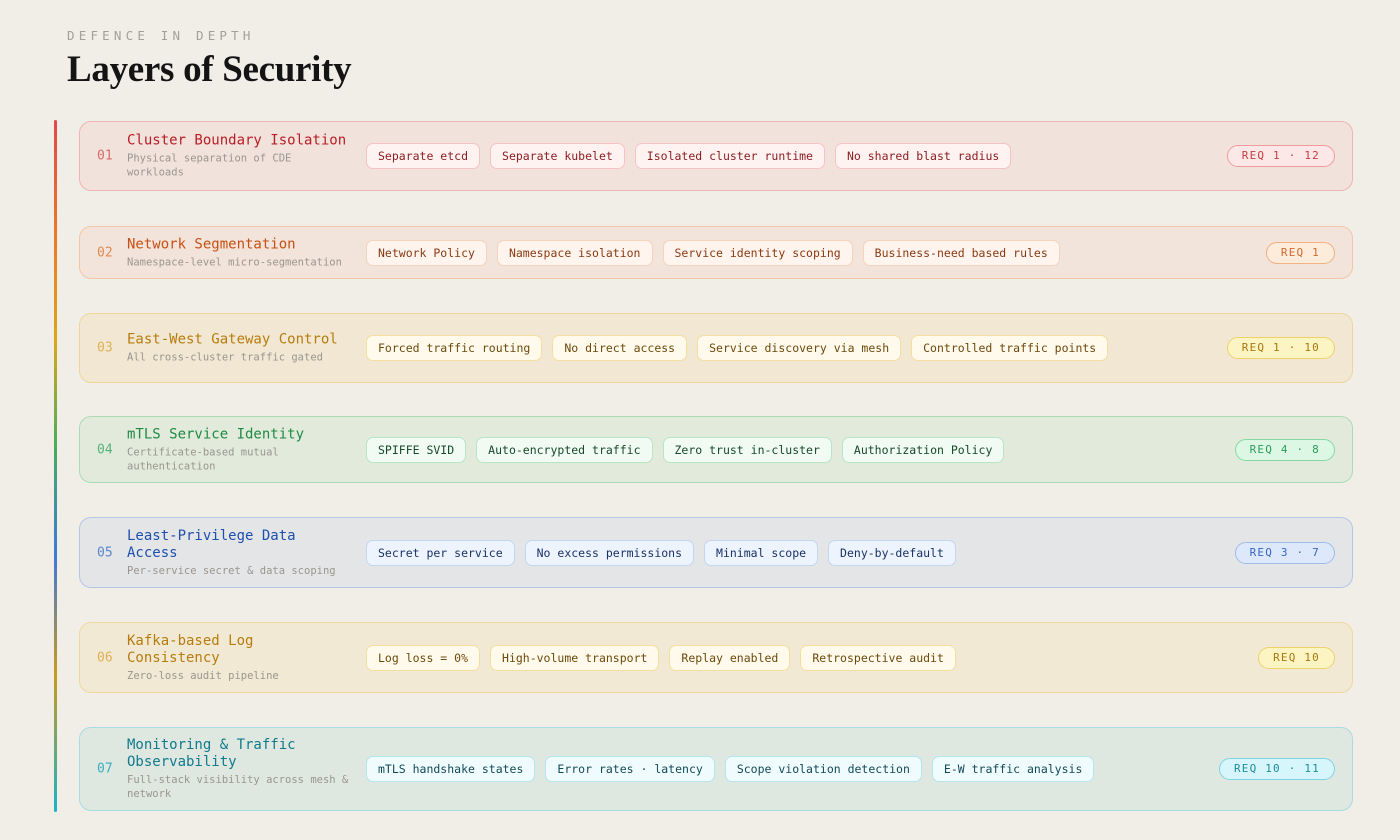 Image resolution: width=1400 pixels, height=840 pixels. What do you see at coordinates (761, 552) in the screenshot?
I see `control-chip: Minimal scope` at bounding box center [761, 552].